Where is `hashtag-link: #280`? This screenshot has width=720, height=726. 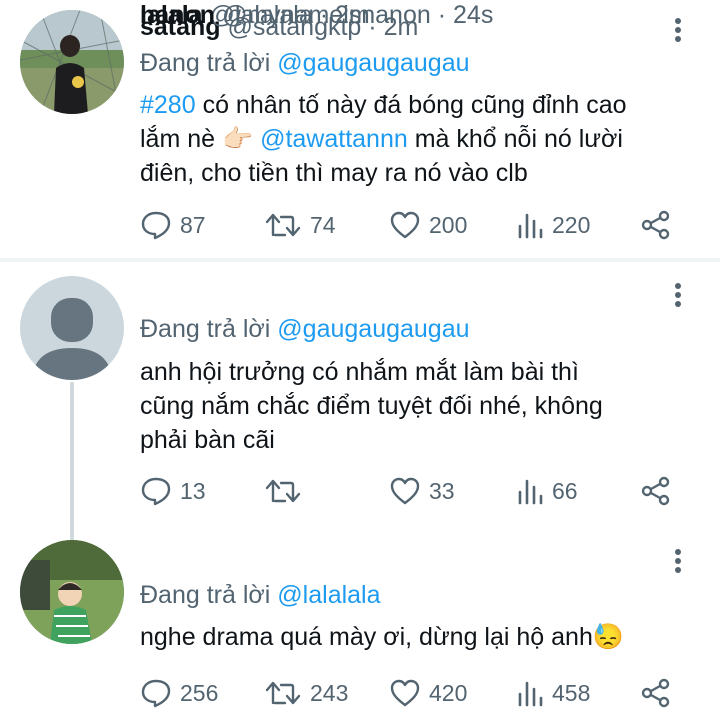
hashtag-link: #280 is located at coordinates (168, 105).